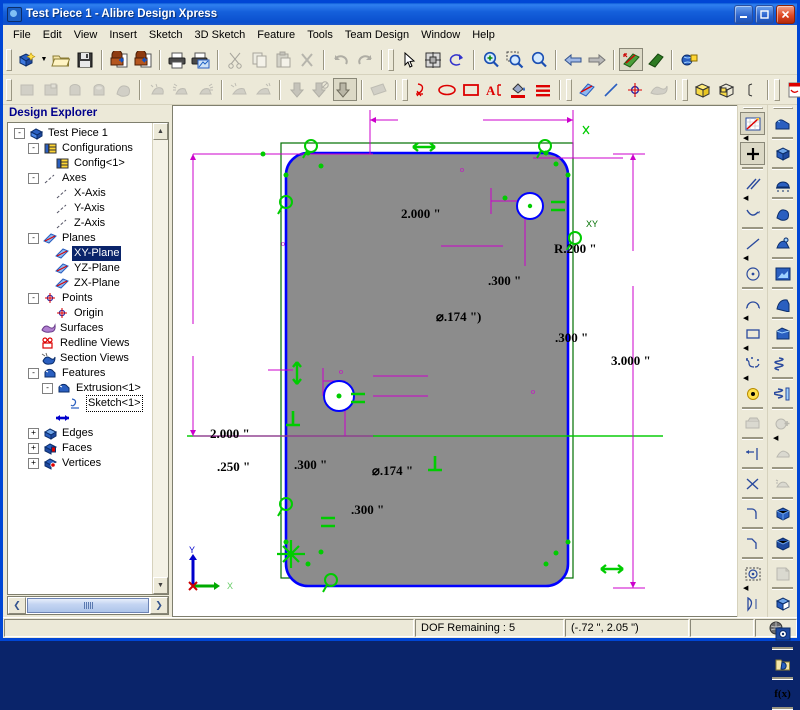 Image resolution: width=800 pixels, height=710 pixels. Describe the element at coordinates (764, 14) in the screenshot. I see `maximize-button` at that location.